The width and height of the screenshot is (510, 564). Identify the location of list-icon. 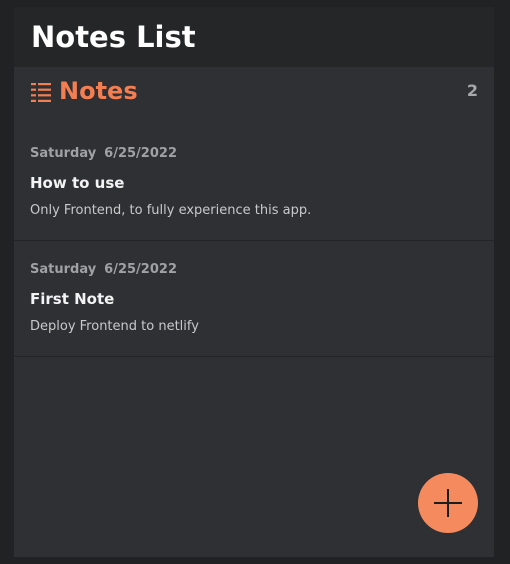
(41, 92).